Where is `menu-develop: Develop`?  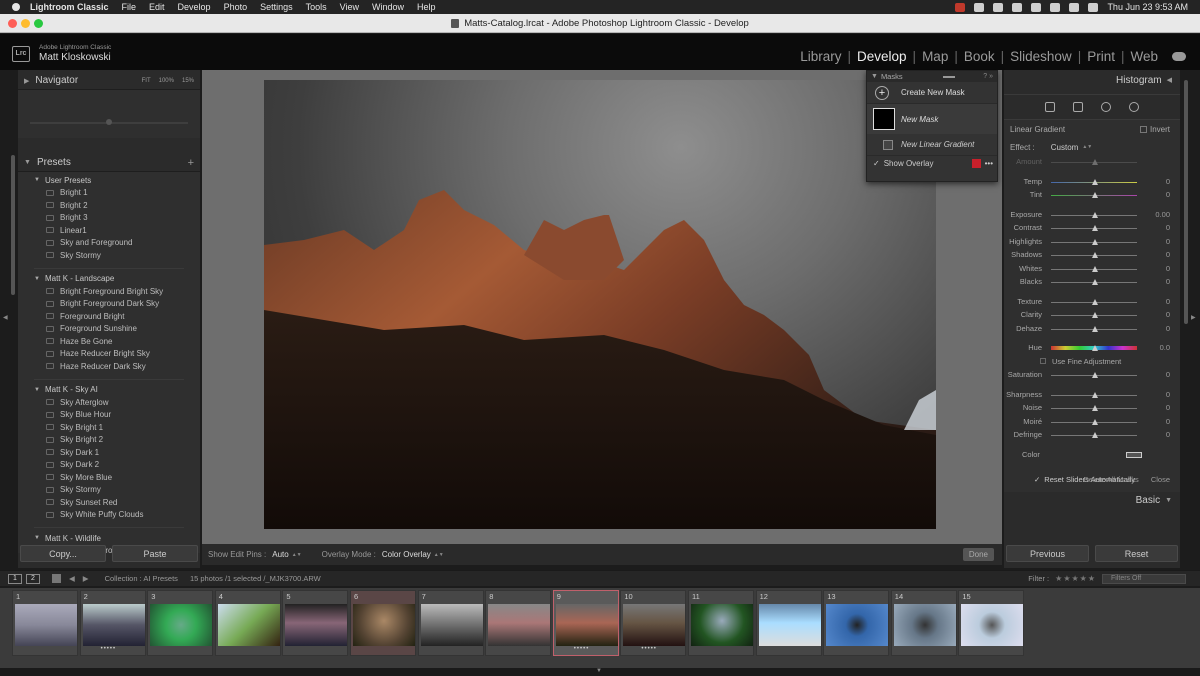
menu-develop: Develop is located at coordinates (194, 7).